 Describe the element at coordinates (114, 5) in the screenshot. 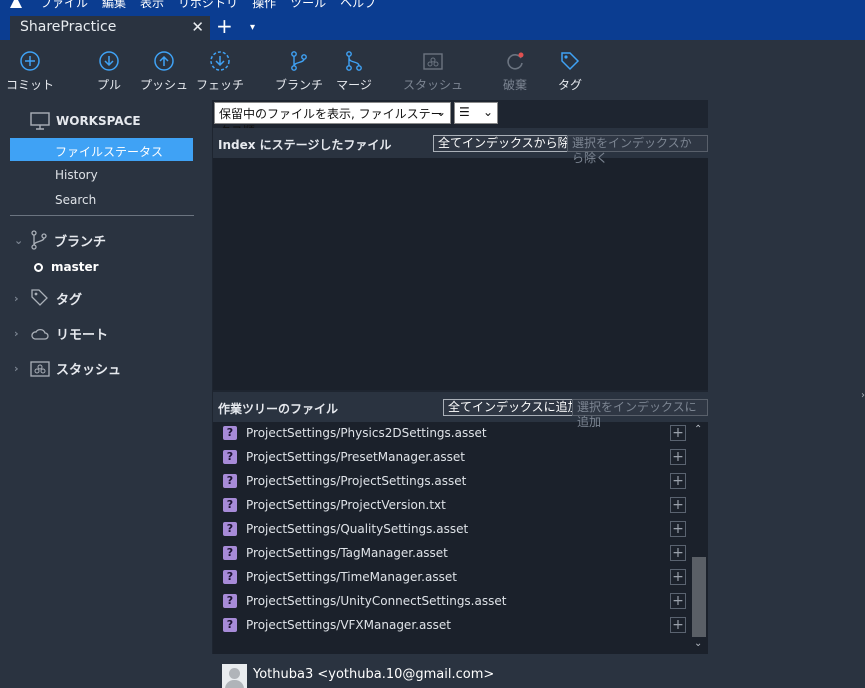

I see `menu-edit: 編集` at that location.